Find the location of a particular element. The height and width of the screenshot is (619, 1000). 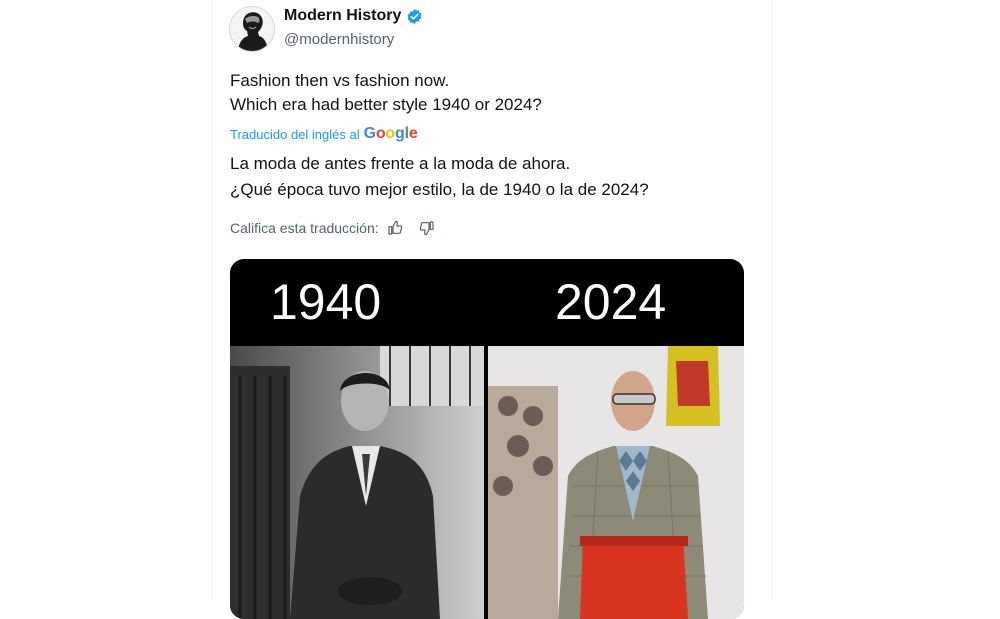

thumbs-down-icon is located at coordinates (427, 228).